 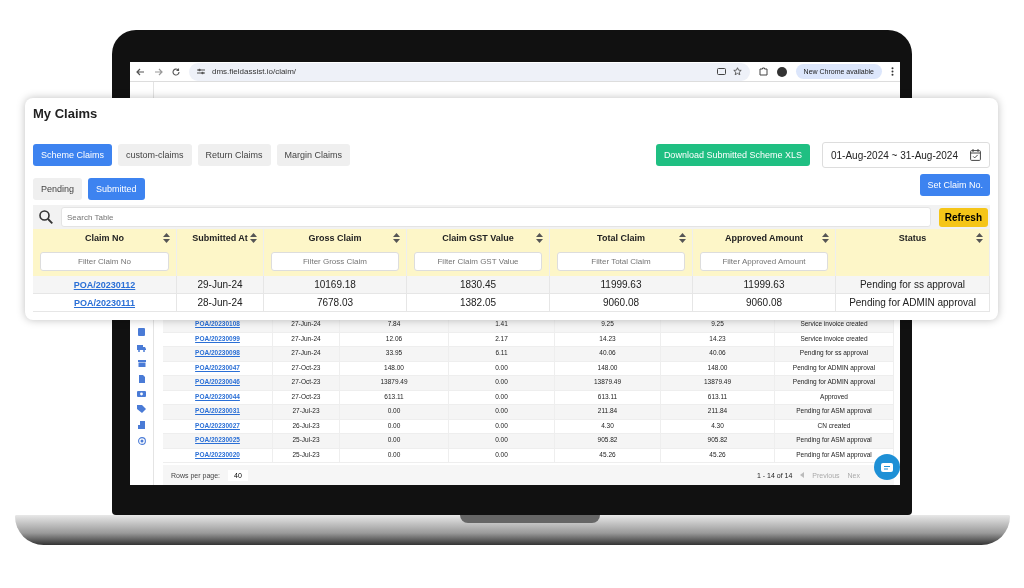 What do you see at coordinates (764, 238) in the screenshot?
I see `column-header: Approved Amount` at bounding box center [764, 238].